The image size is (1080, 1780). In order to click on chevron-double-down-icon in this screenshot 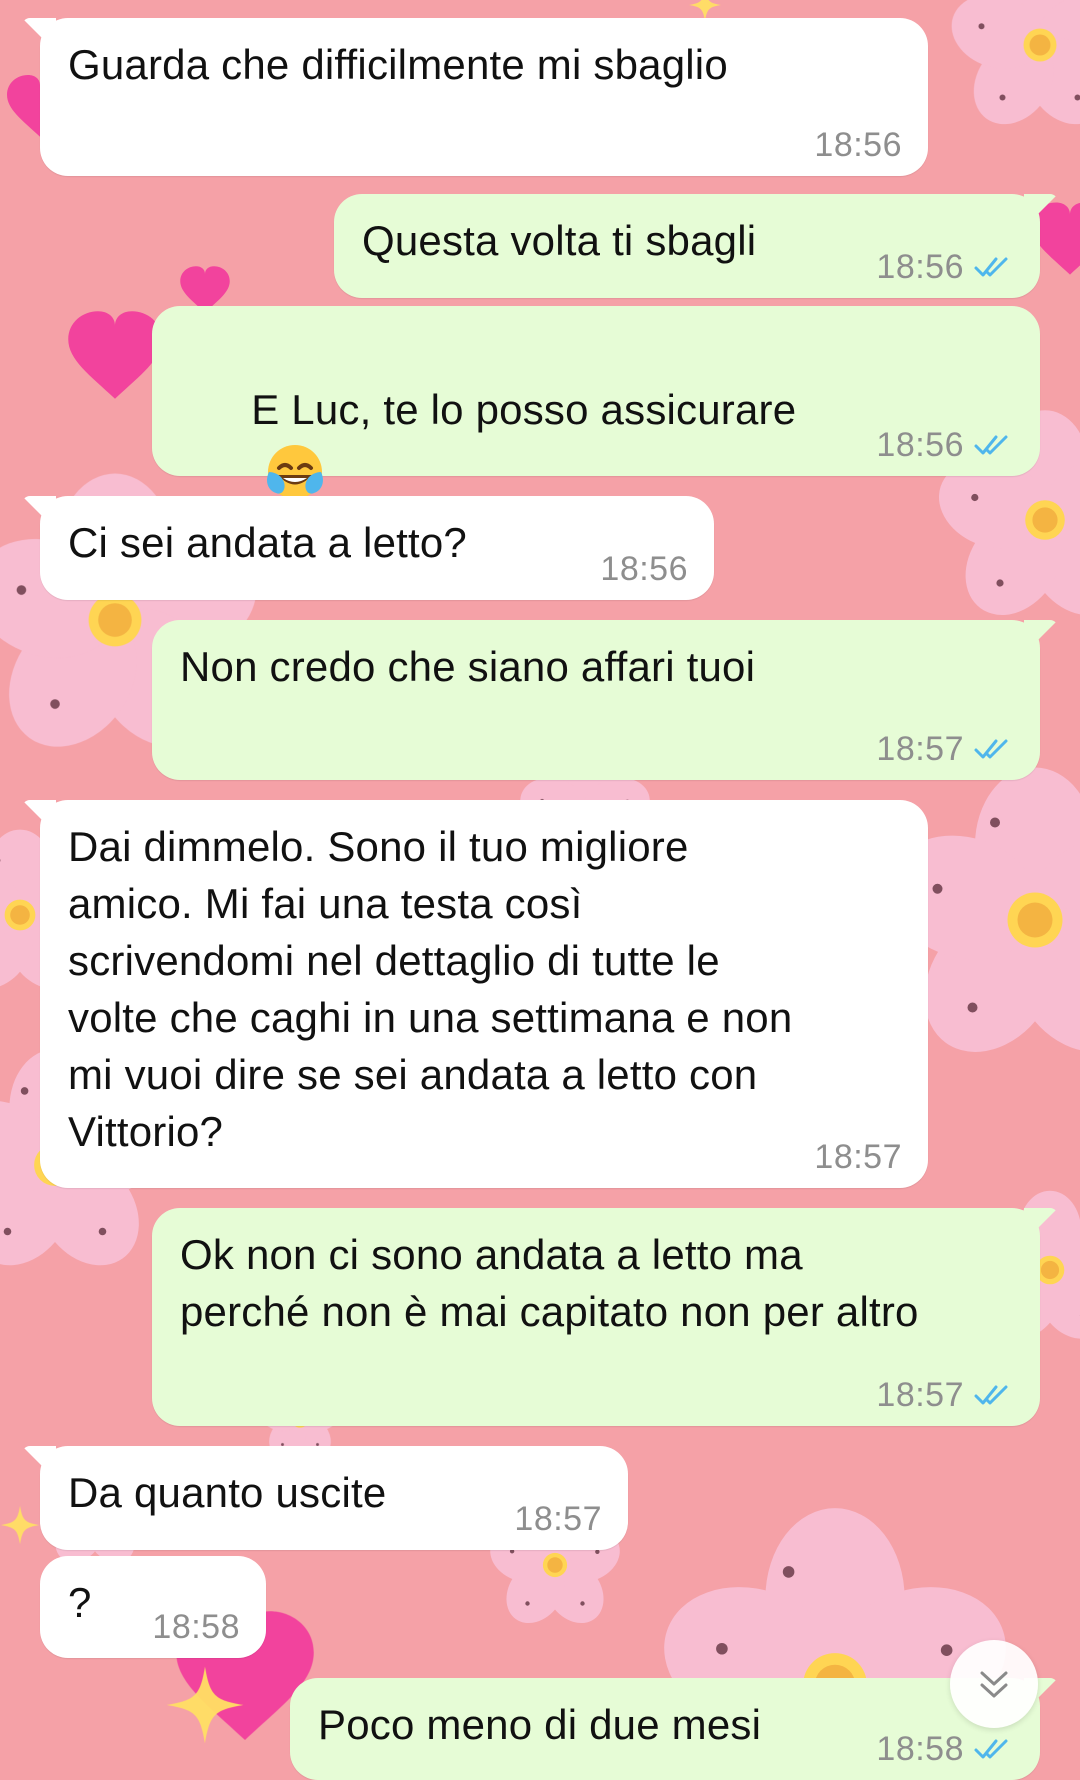, I will do `click(994, 1684)`.